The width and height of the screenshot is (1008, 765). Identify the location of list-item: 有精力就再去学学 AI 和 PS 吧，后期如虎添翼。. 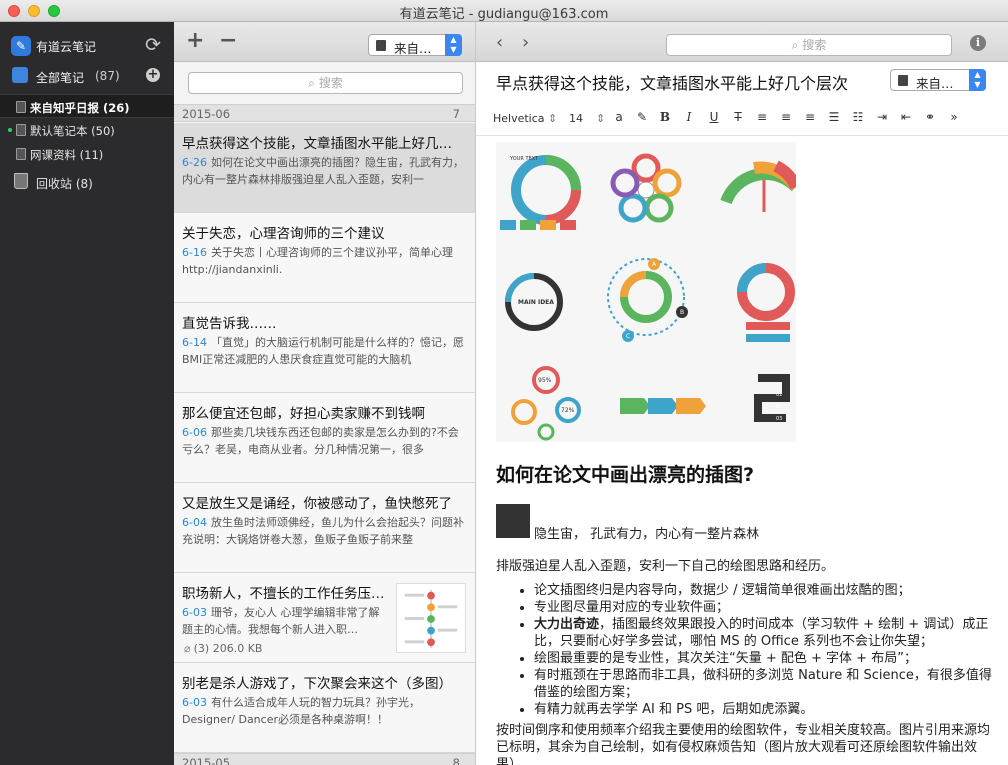
(763, 709).